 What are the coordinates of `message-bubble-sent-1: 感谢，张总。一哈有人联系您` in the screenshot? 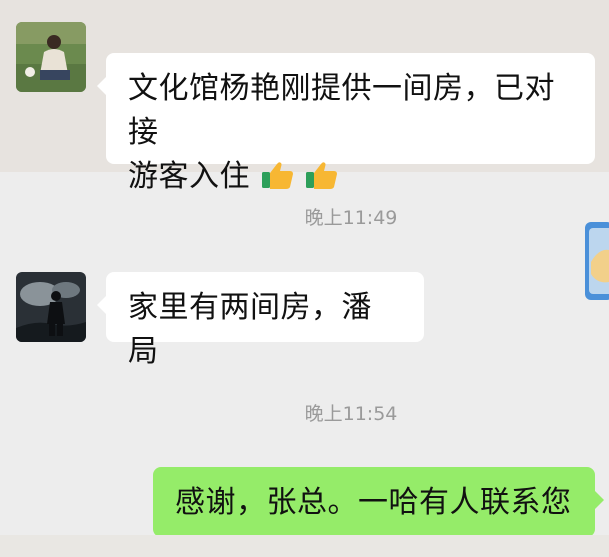 It's located at (378, 502).